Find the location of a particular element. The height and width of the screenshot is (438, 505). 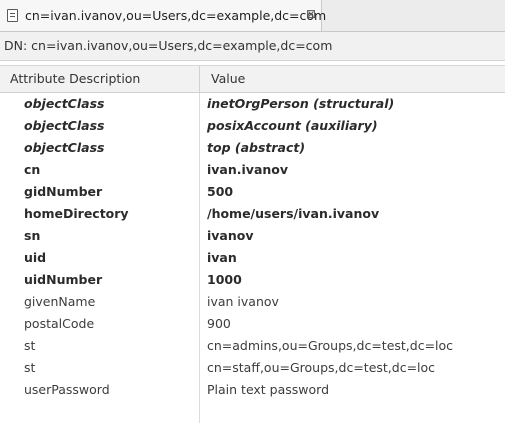

attribute-value: top (abstract) is located at coordinates (256, 147).